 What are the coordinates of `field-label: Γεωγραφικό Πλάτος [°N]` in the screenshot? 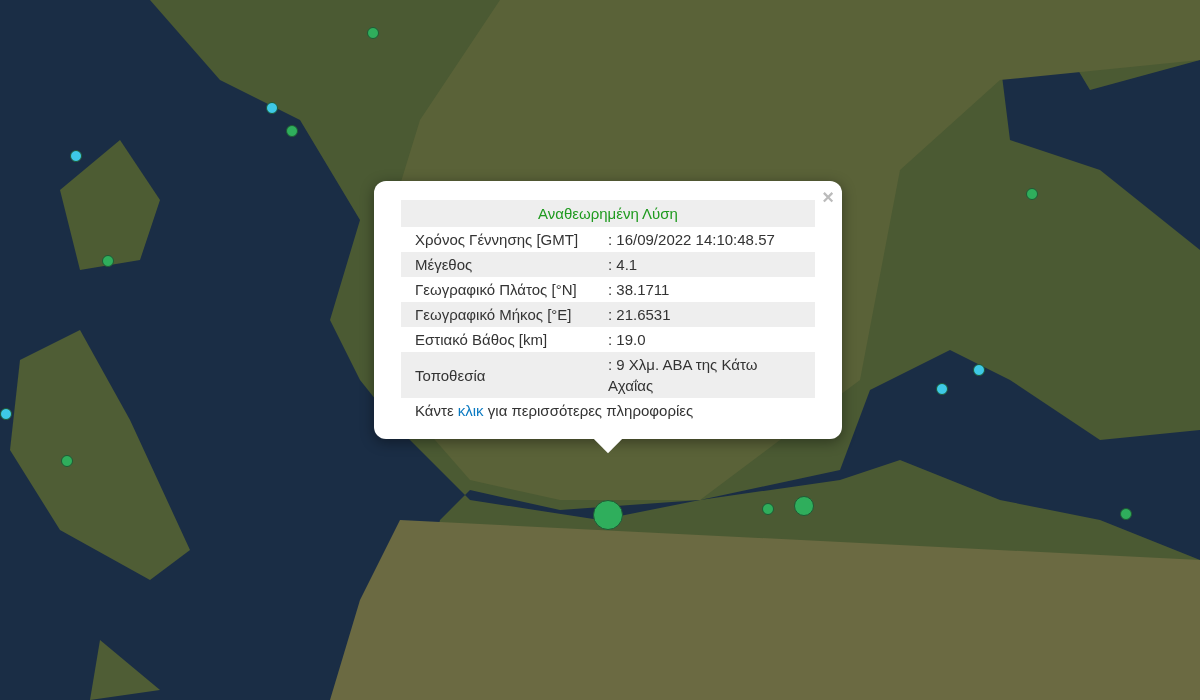 It's located at (504, 289).